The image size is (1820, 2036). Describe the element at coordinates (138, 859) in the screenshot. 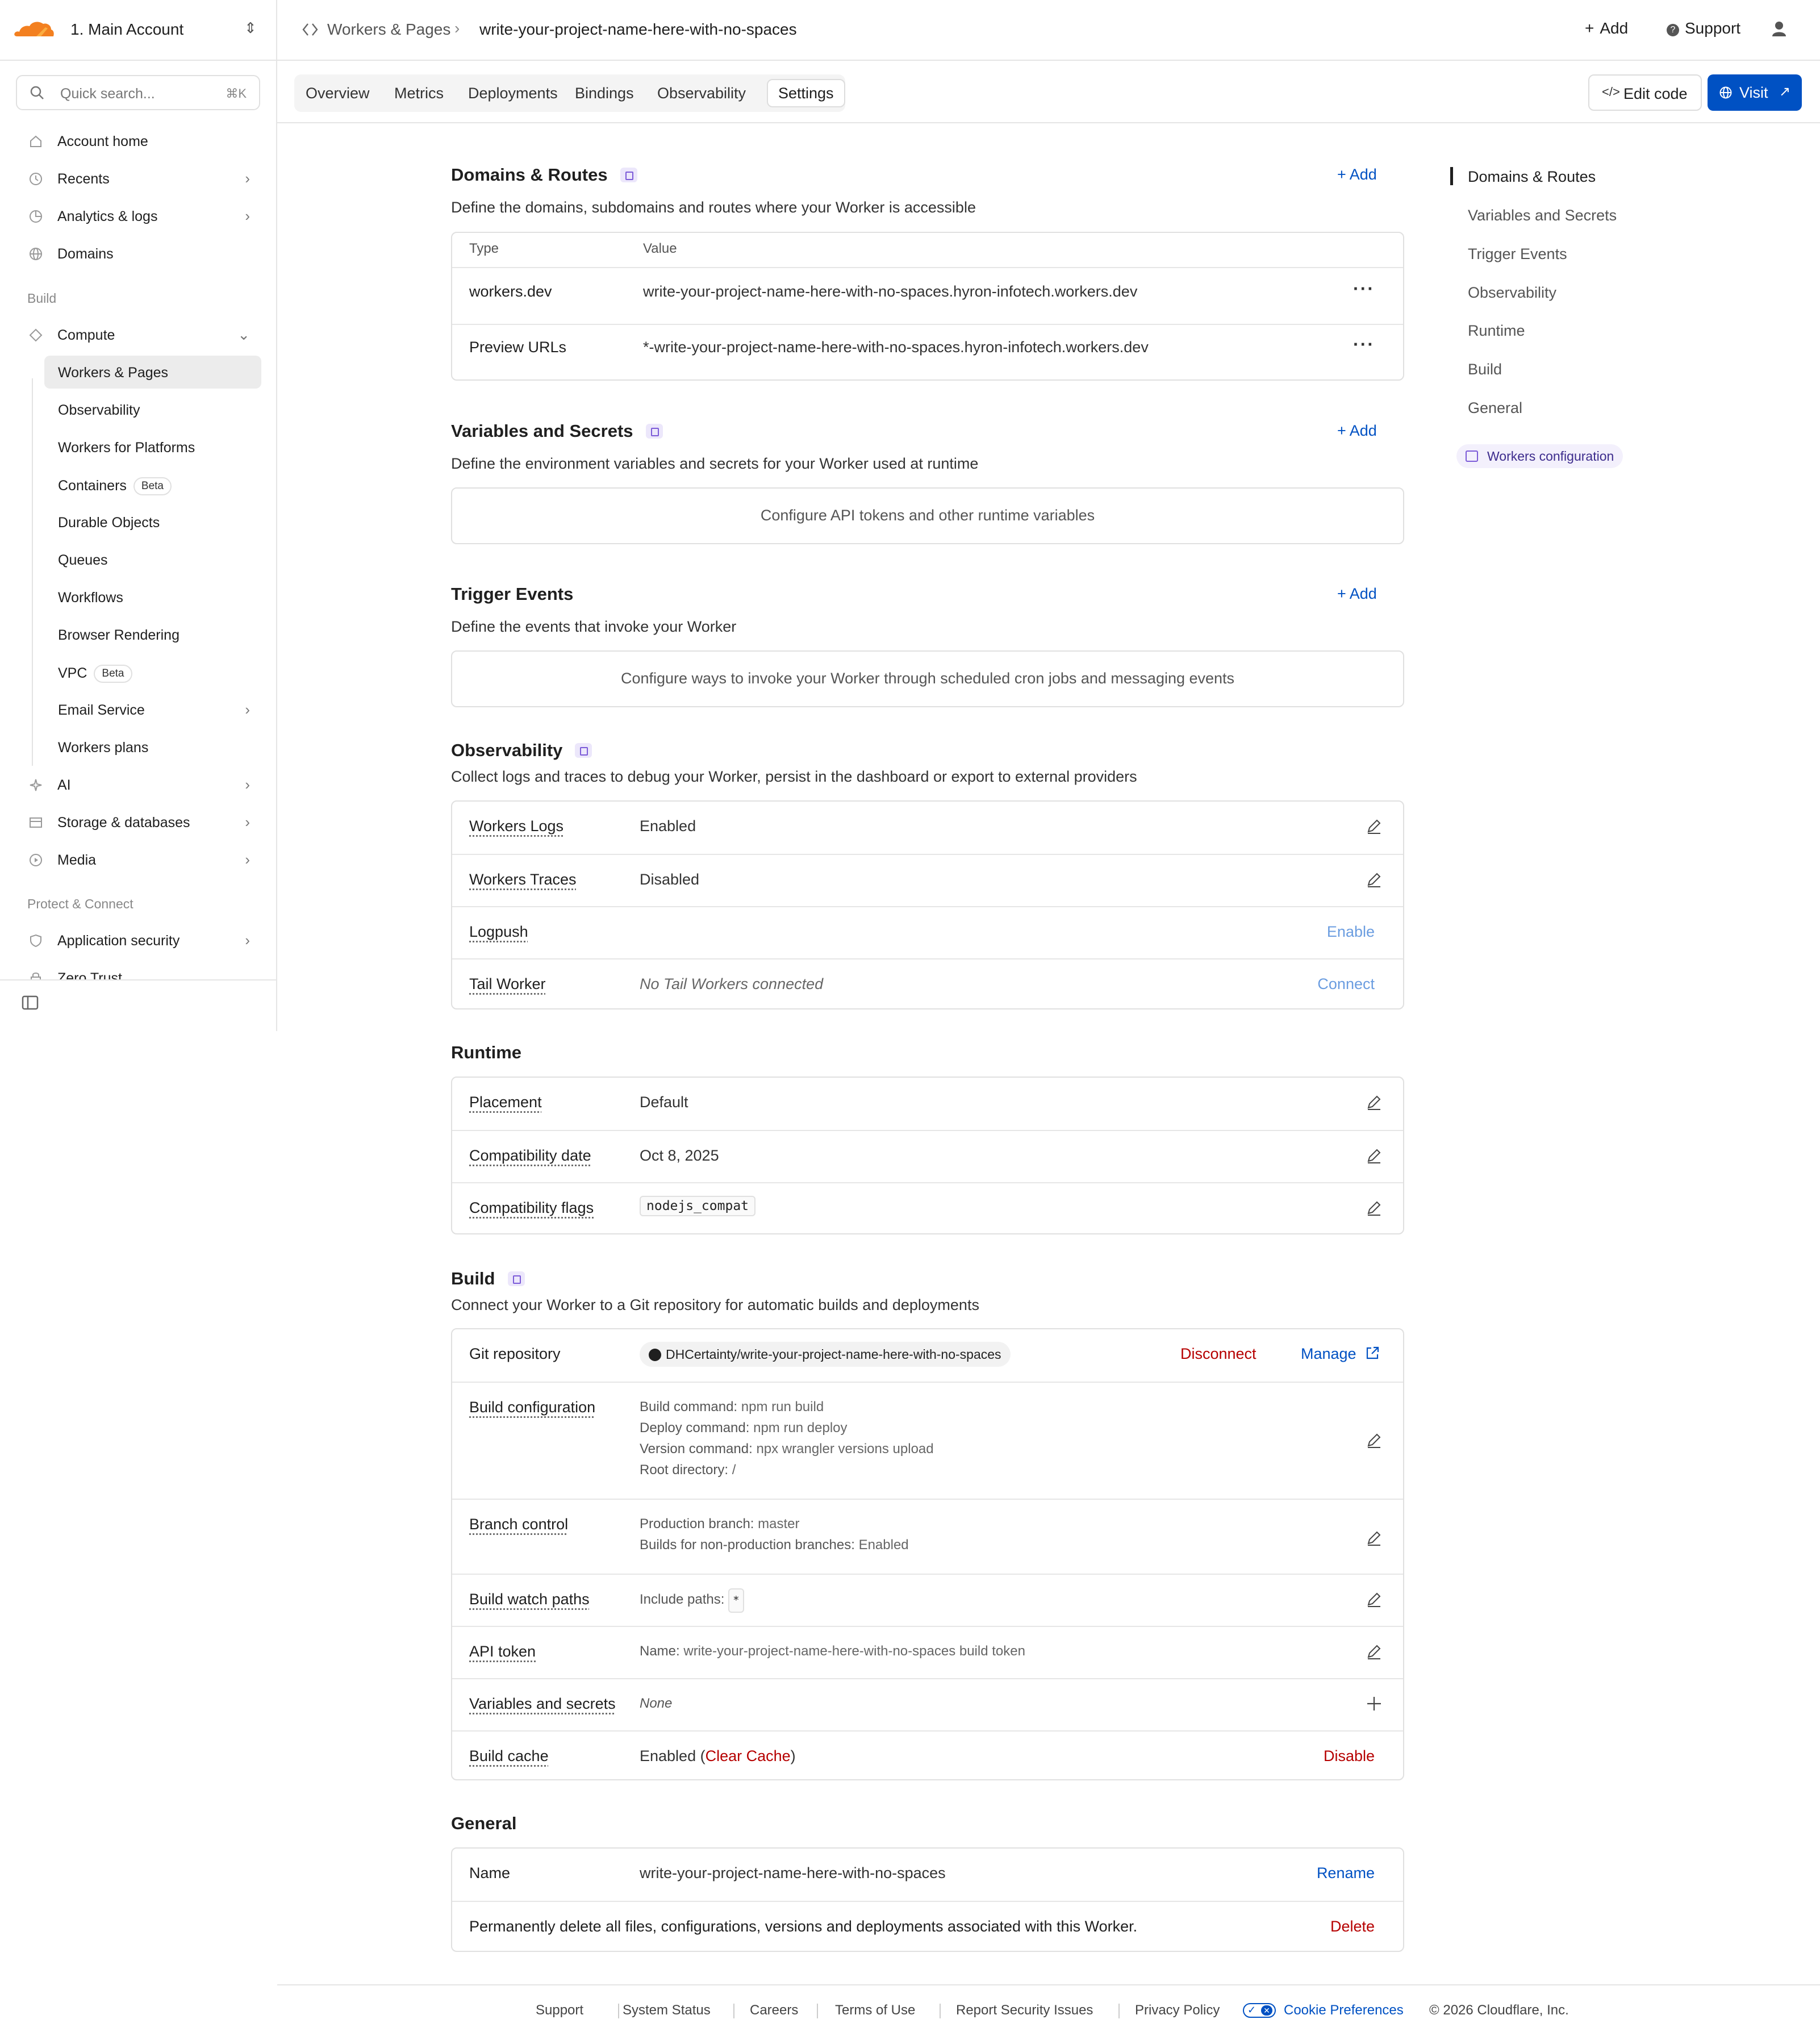

I see `sidebar-item-media: Media ›` at that location.